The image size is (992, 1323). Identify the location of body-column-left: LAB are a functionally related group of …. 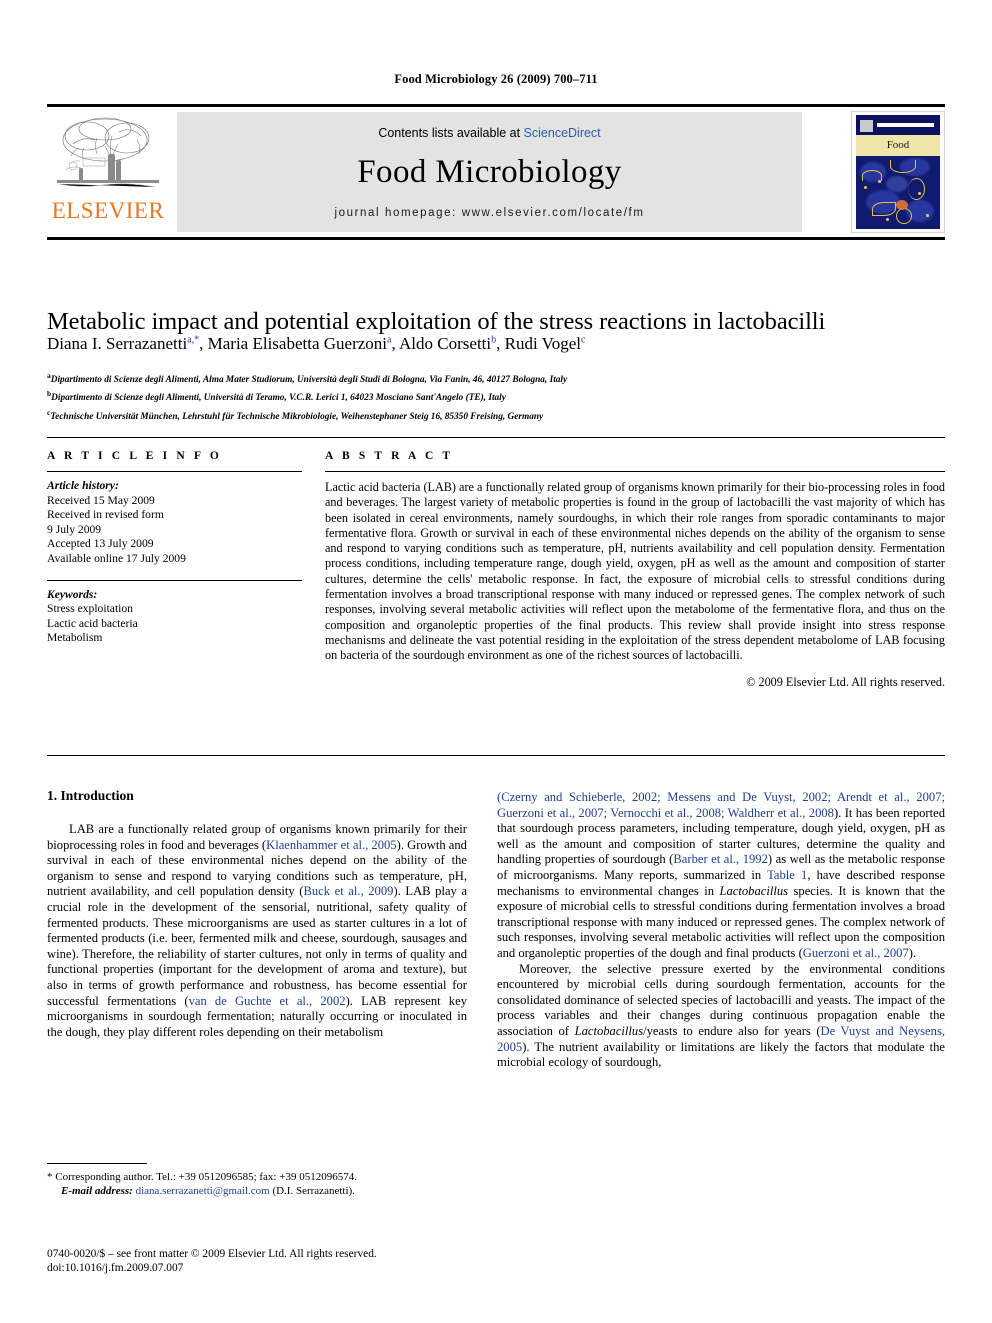
(257, 931).